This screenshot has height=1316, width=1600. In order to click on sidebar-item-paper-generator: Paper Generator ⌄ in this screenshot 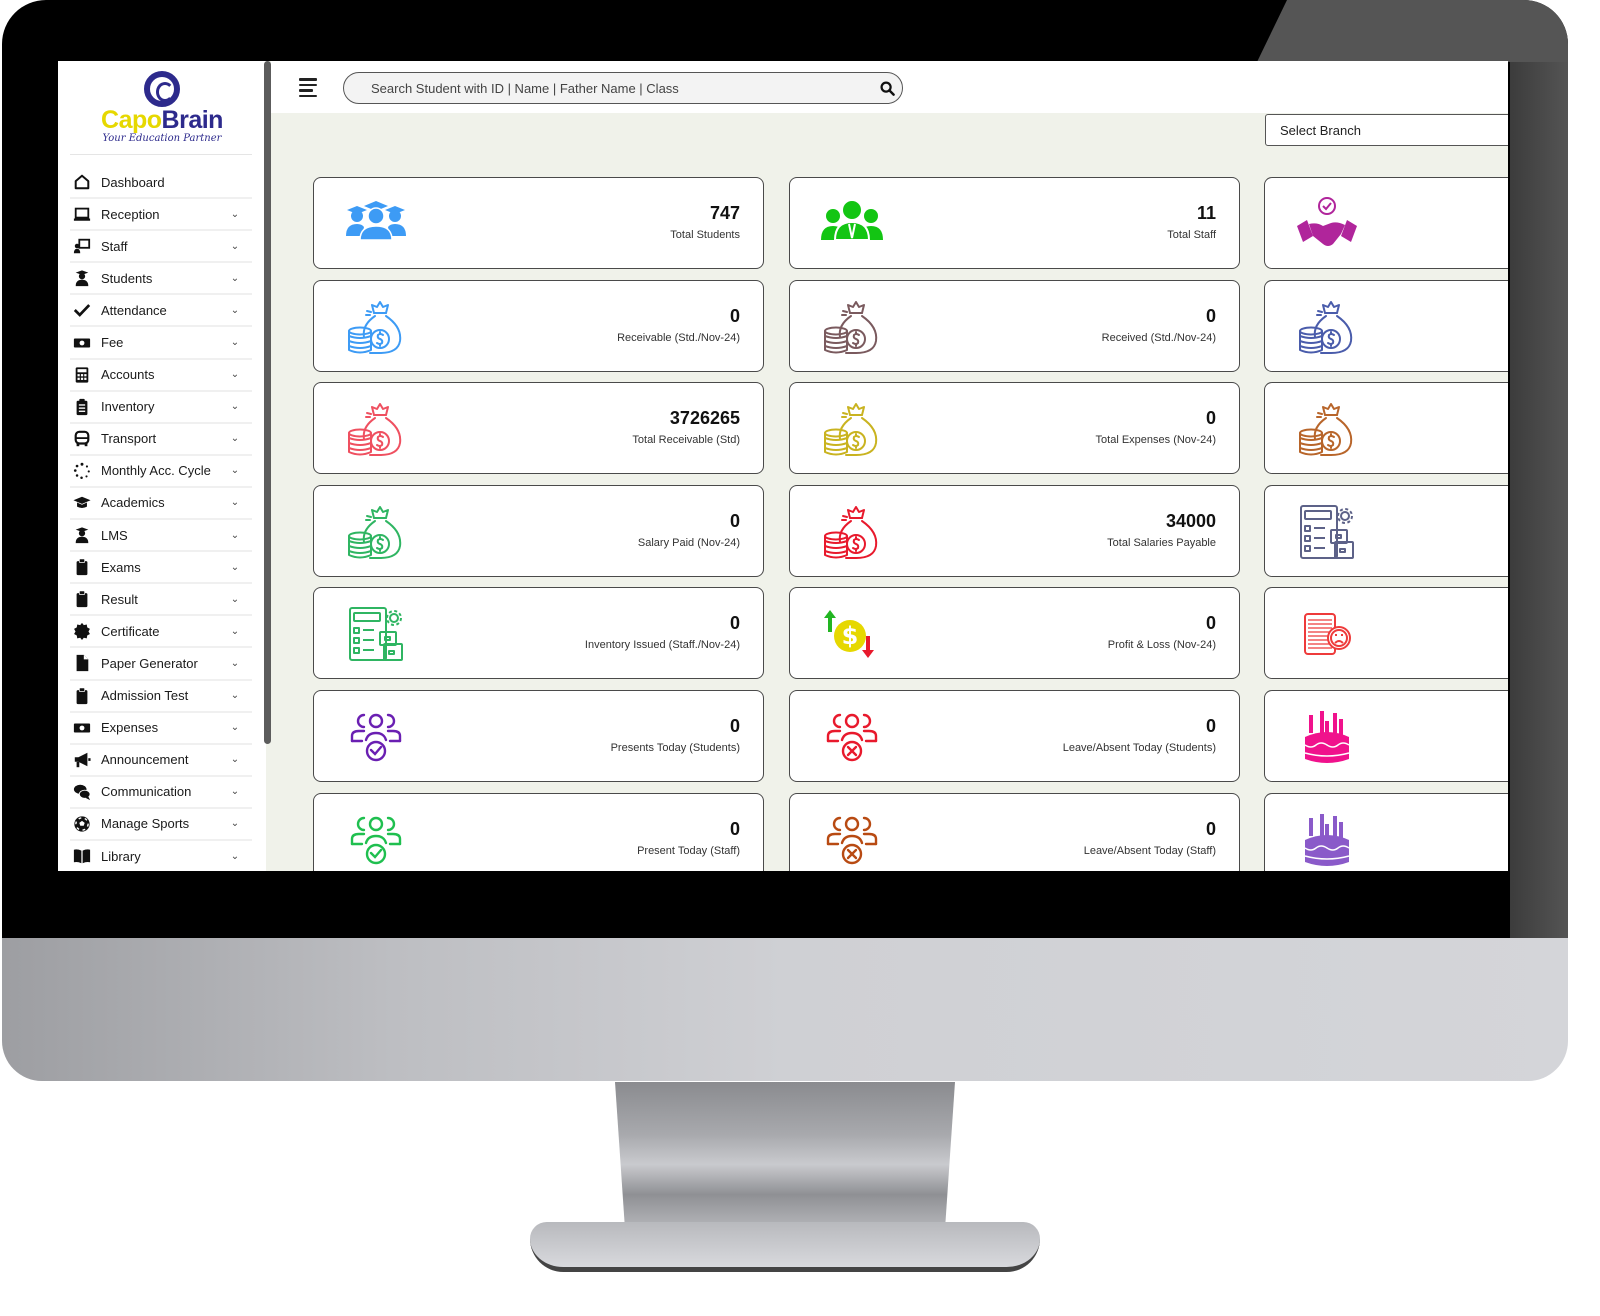, I will do `click(161, 664)`.